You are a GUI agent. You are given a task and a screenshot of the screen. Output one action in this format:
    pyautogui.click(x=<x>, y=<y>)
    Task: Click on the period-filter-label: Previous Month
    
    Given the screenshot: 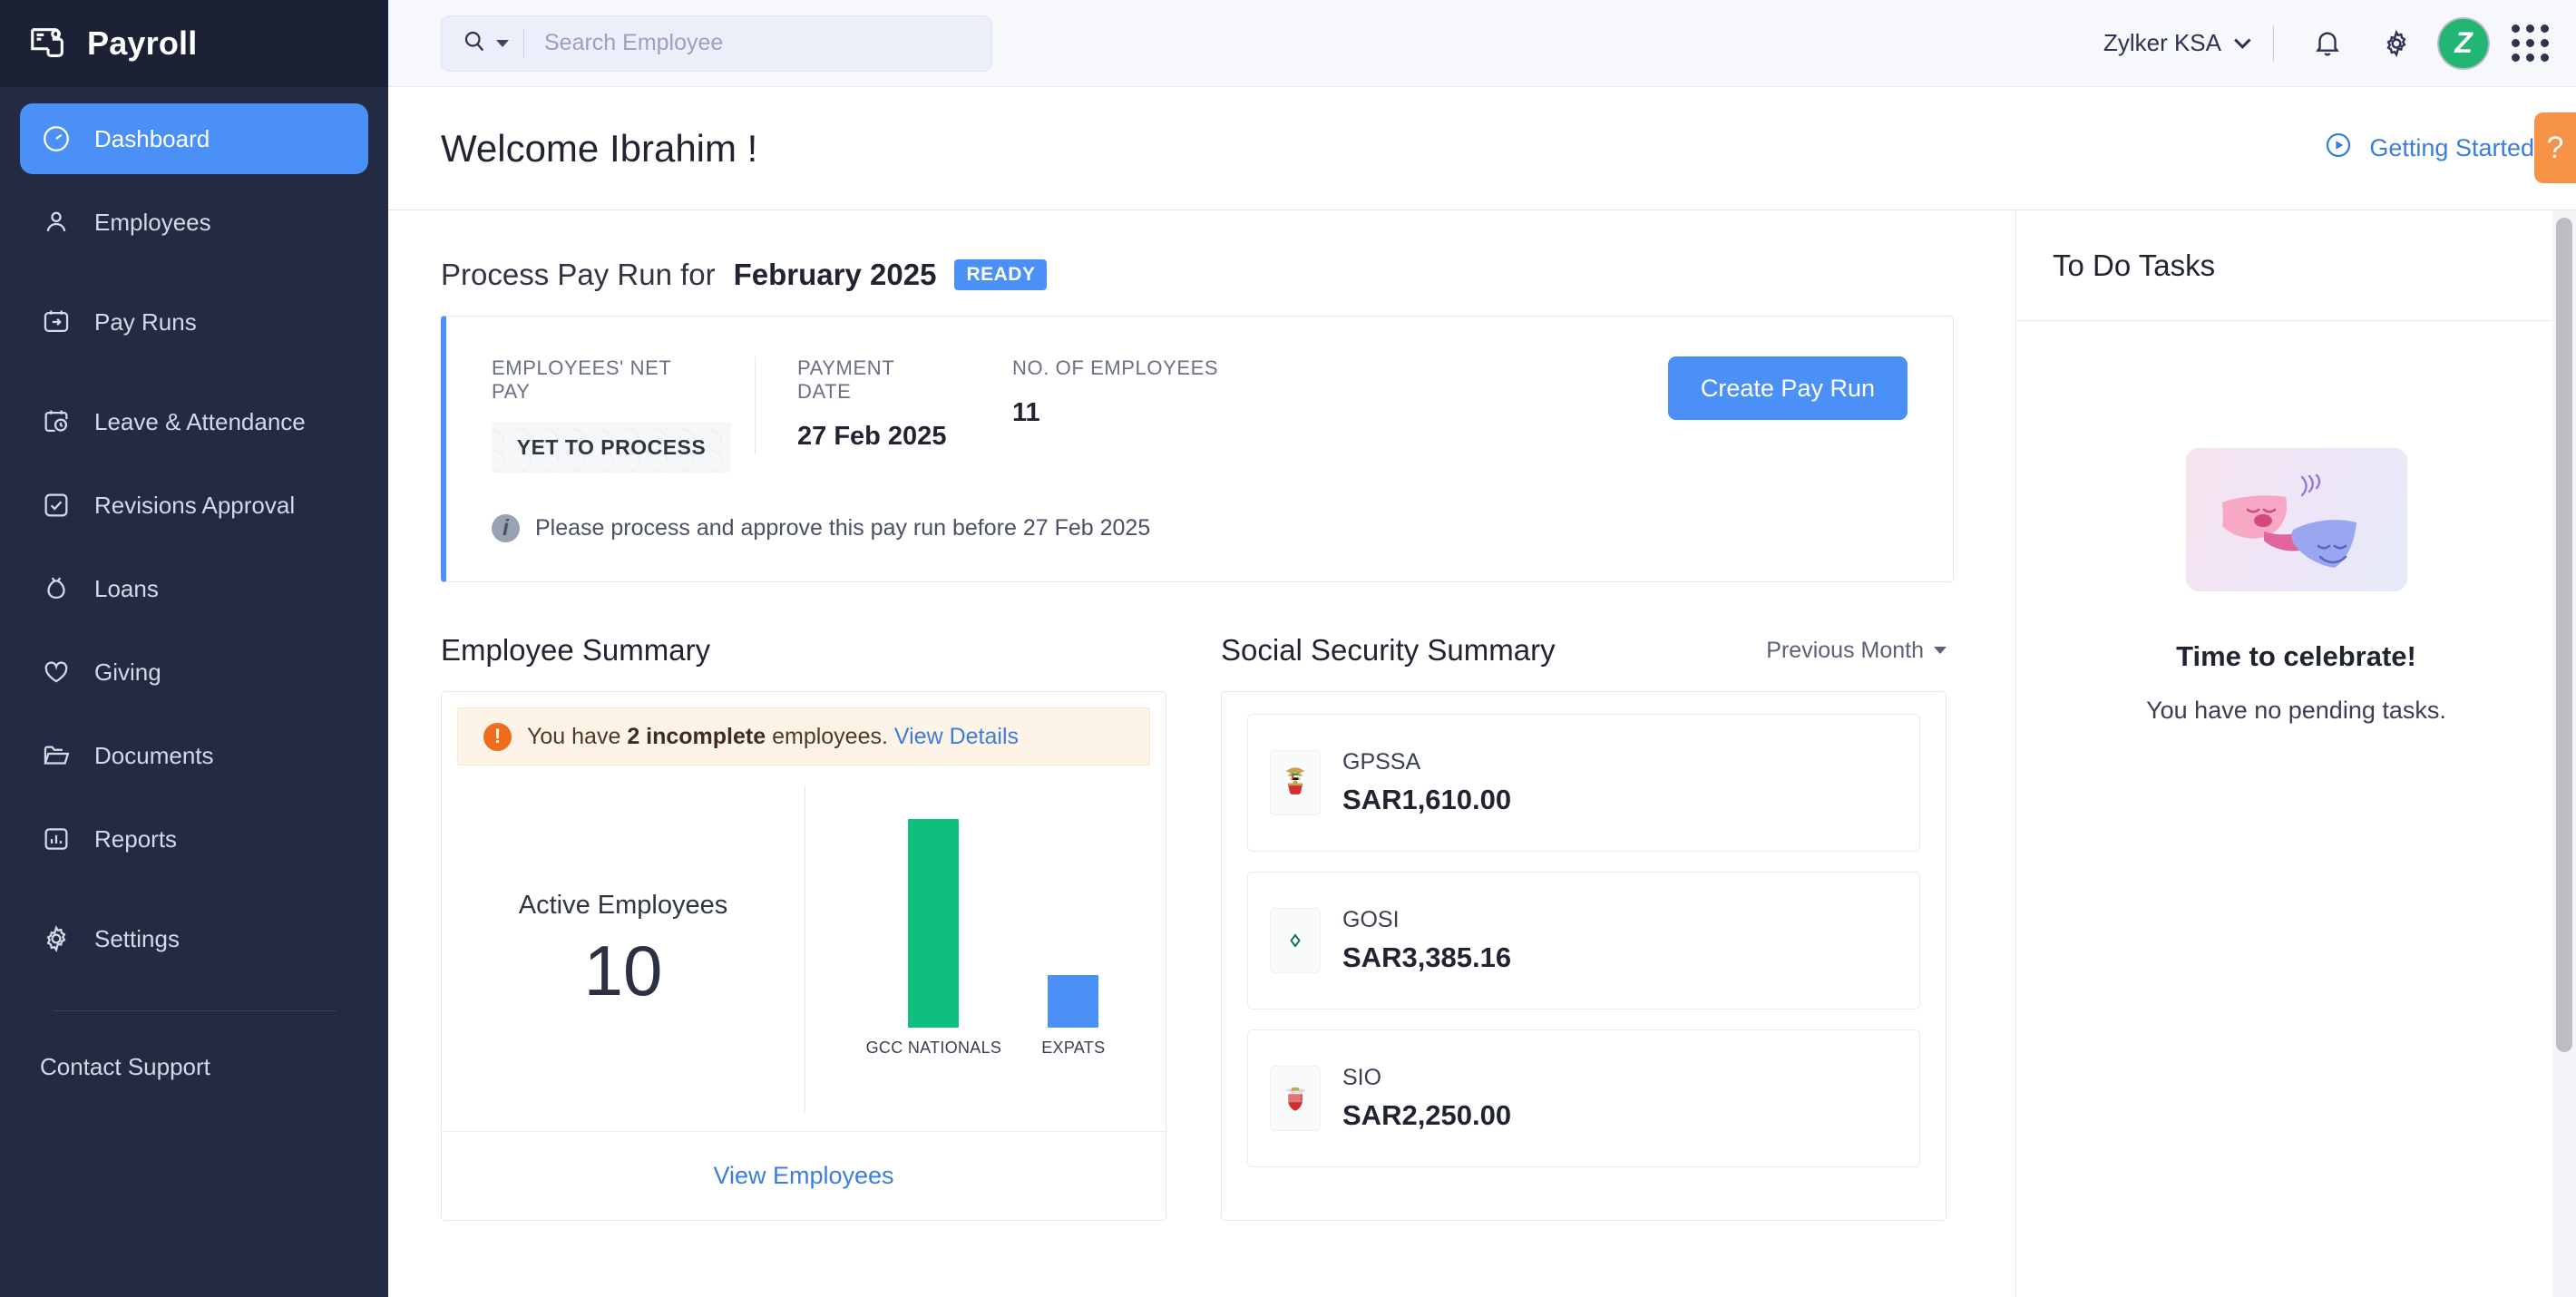 What is the action you would take?
    pyautogui.click(x=1845, y=650)
    